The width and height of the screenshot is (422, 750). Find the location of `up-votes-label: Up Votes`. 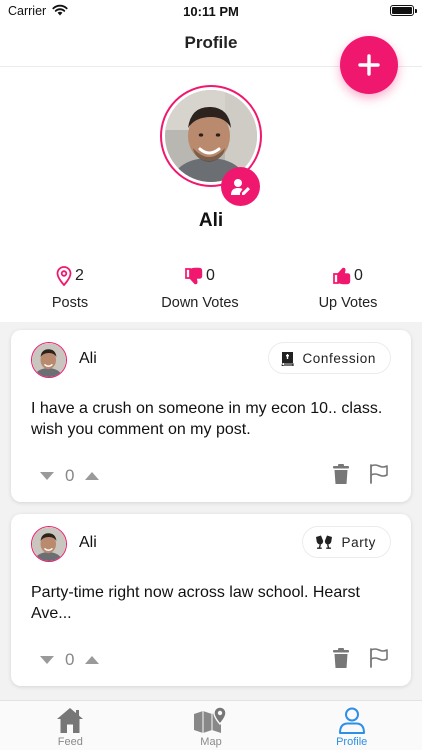

up-votes-label: Up Votes is located at coordinates (348, 303).